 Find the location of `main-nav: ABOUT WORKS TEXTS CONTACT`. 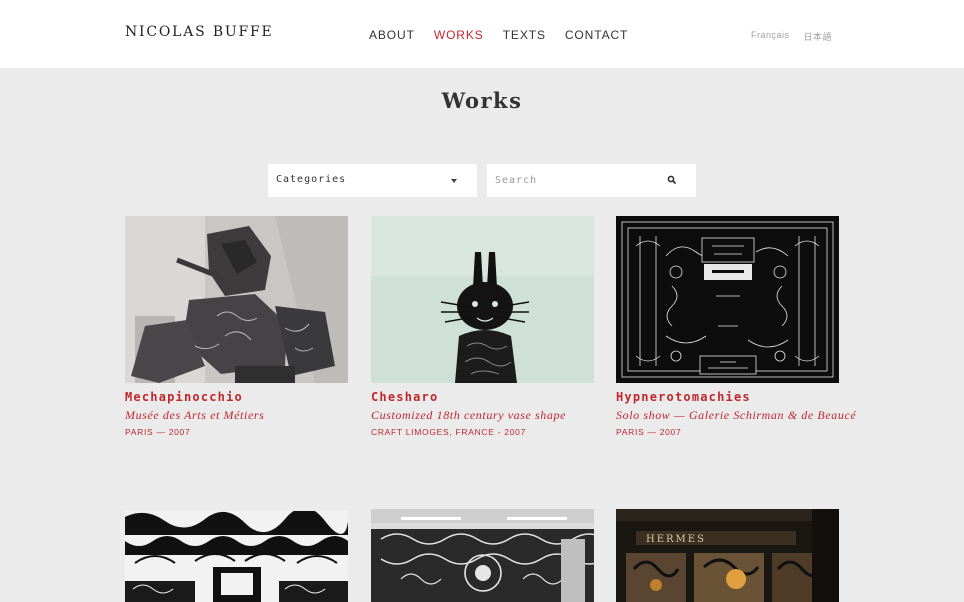

main-nav: ABOUT WORKS TEXTS CONTACT is located at coordinates (498, 35).